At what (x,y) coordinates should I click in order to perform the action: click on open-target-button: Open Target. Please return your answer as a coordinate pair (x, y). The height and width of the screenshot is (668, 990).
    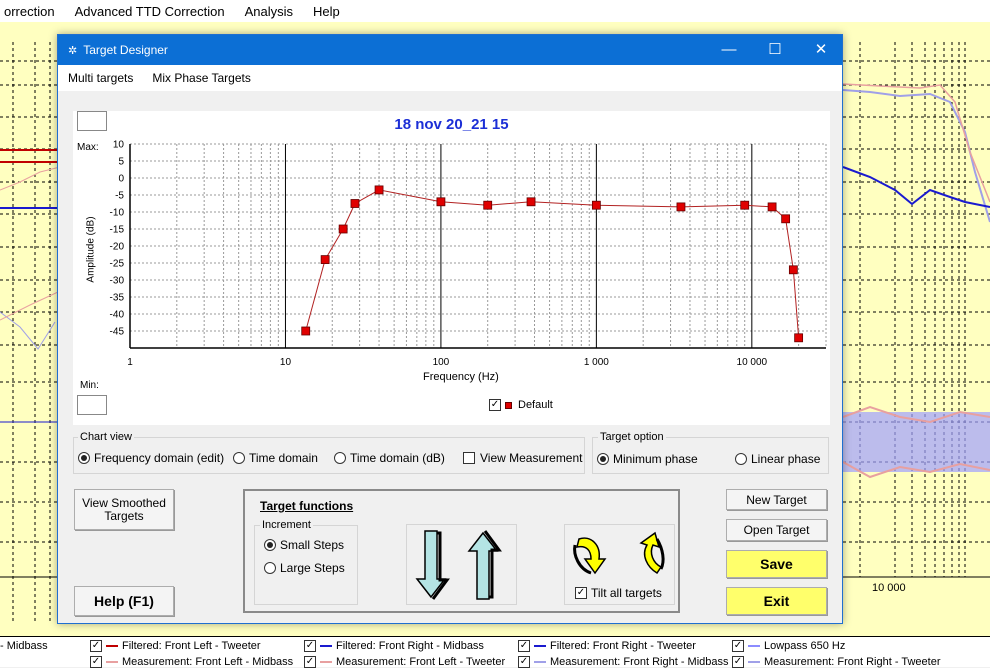
    Looking at the image, I should click on (776, 530).